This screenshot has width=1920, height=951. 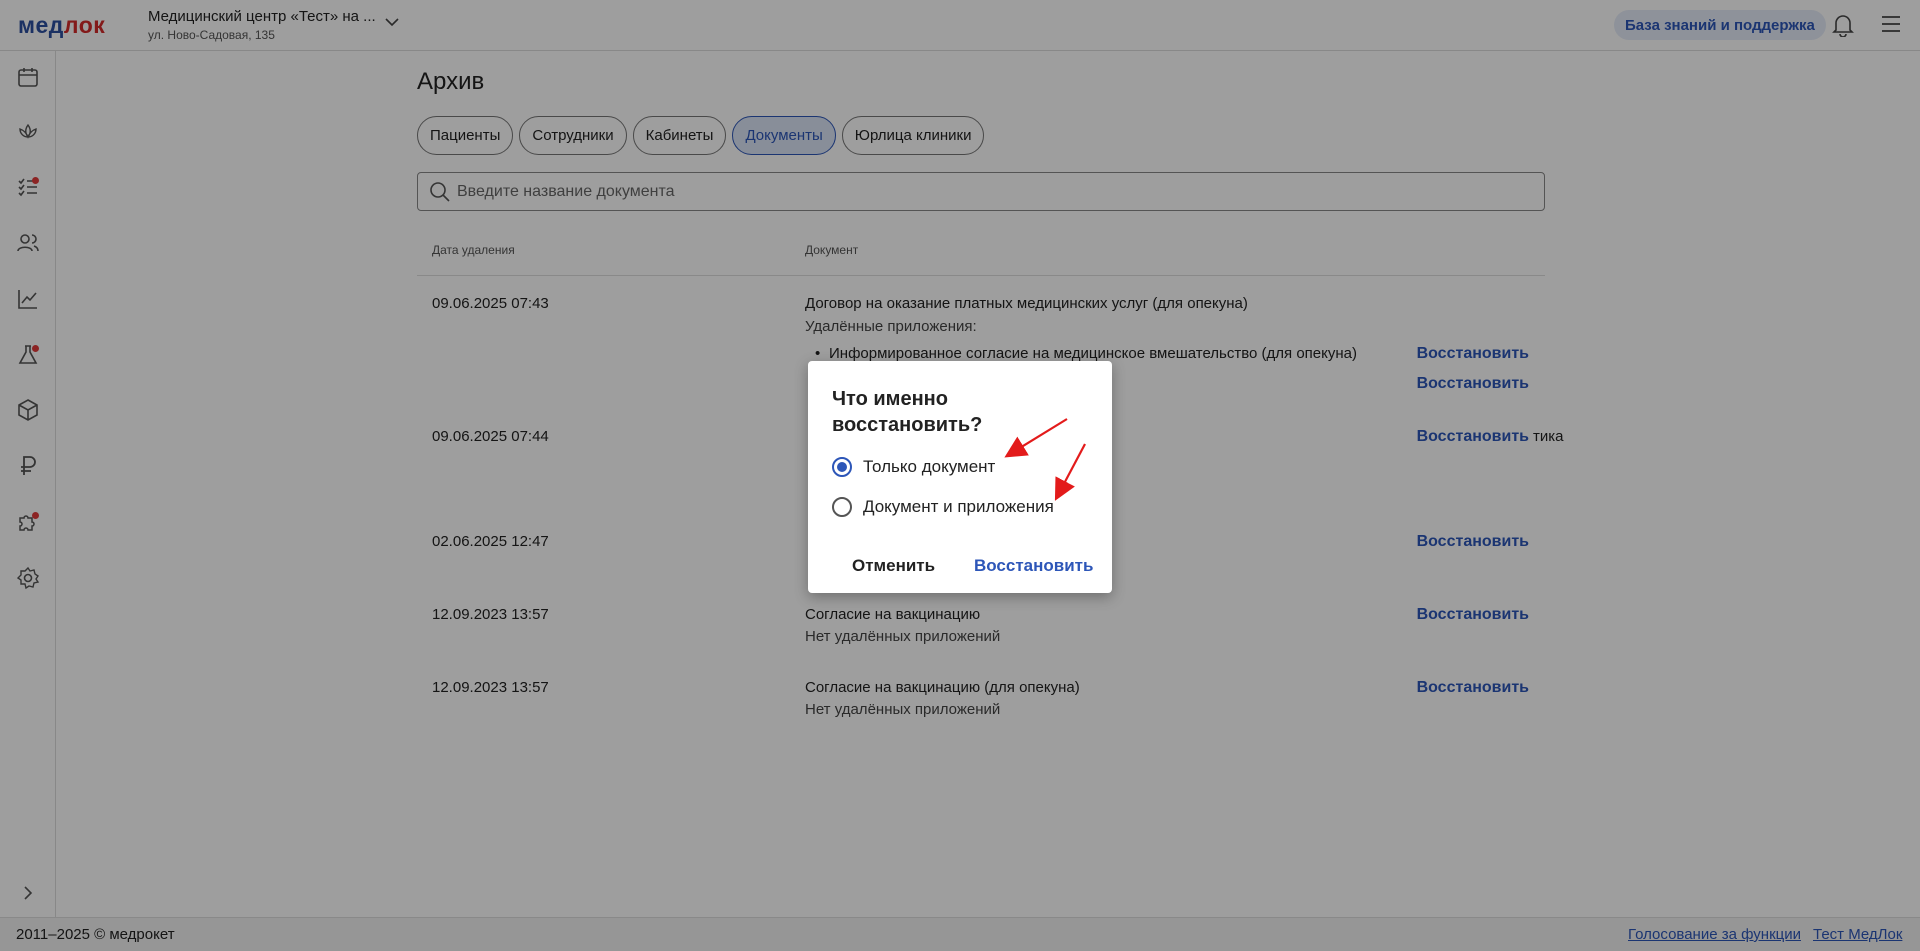 I want to click on radio-button, so click(x=842, y=507).